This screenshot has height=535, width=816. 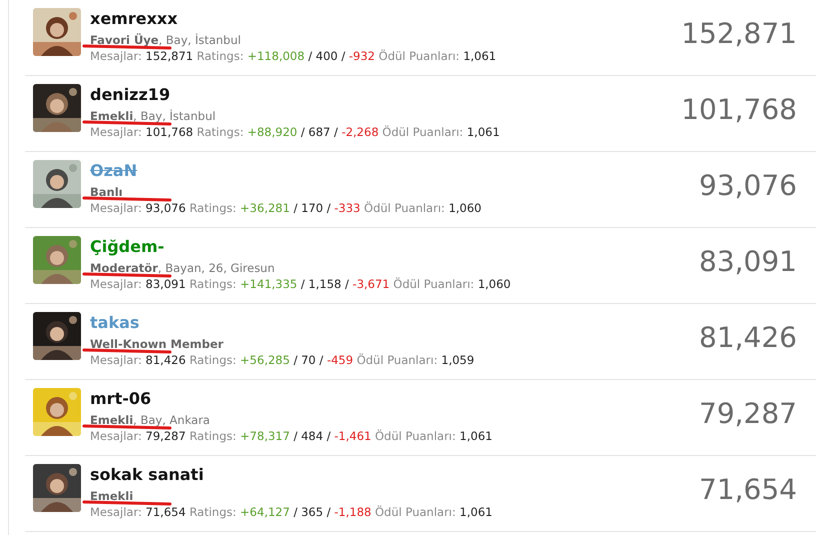 What do you see at coordinates (121, 399) in the screenshot?
I see `member-name: mrt-06` at bounding box center [121, 399].